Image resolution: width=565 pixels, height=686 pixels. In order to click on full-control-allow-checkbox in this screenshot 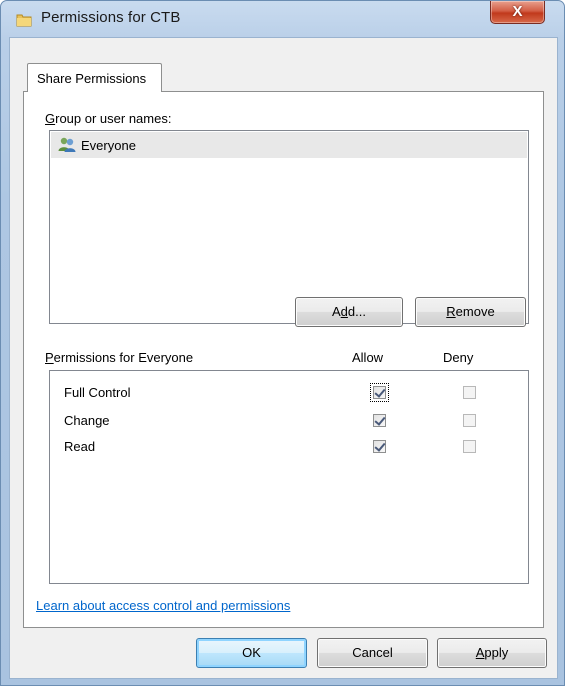, I will do `click(379, 392)`.